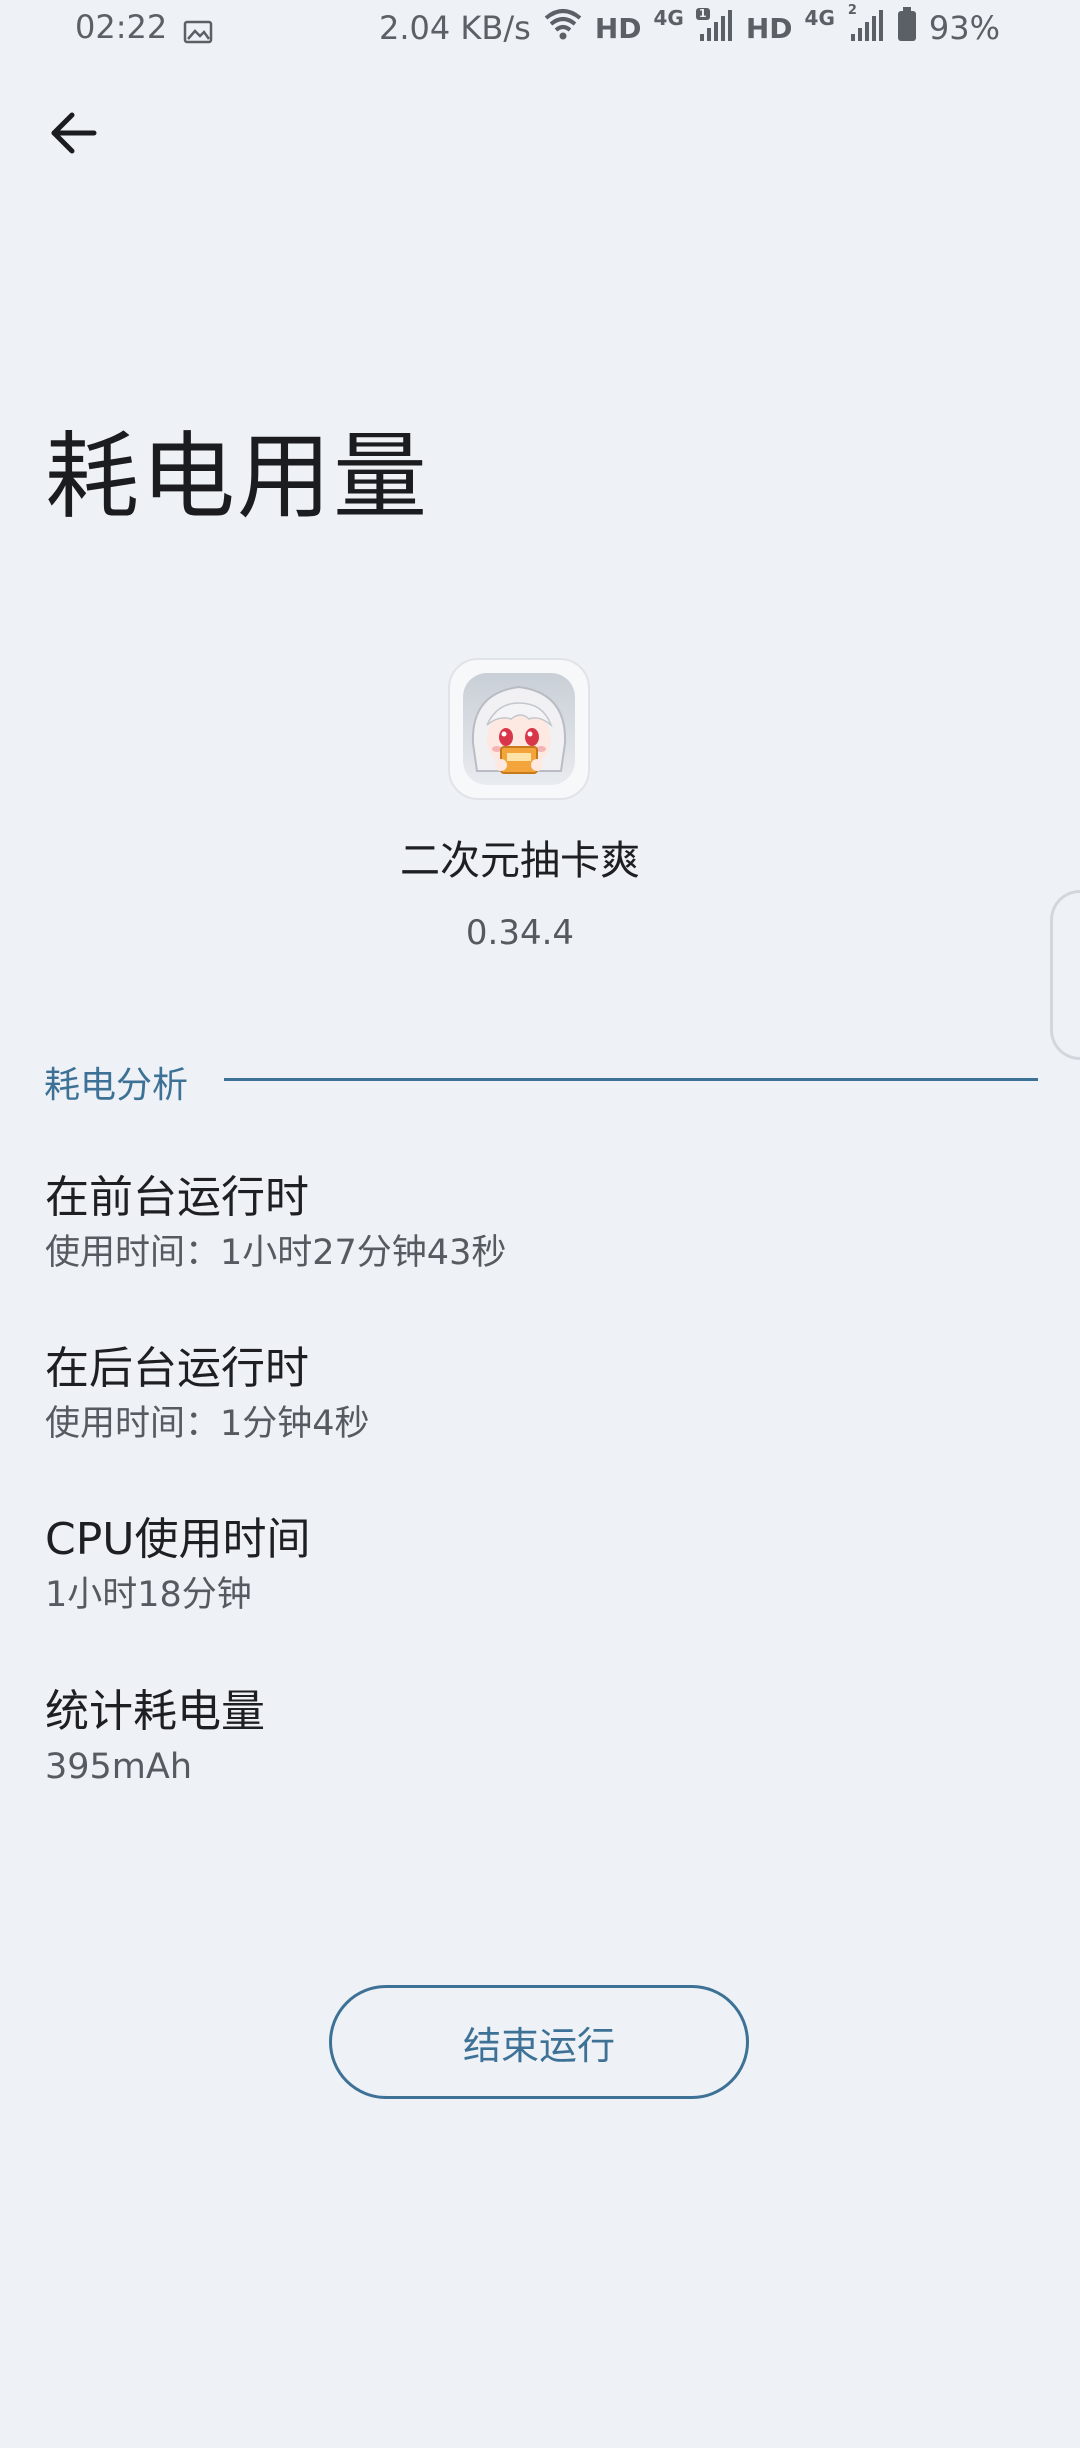  What do you see at coordinates (618, 28) in the screenshot?
I see `sim1-hd: HD` at bounding box center [618, 28].